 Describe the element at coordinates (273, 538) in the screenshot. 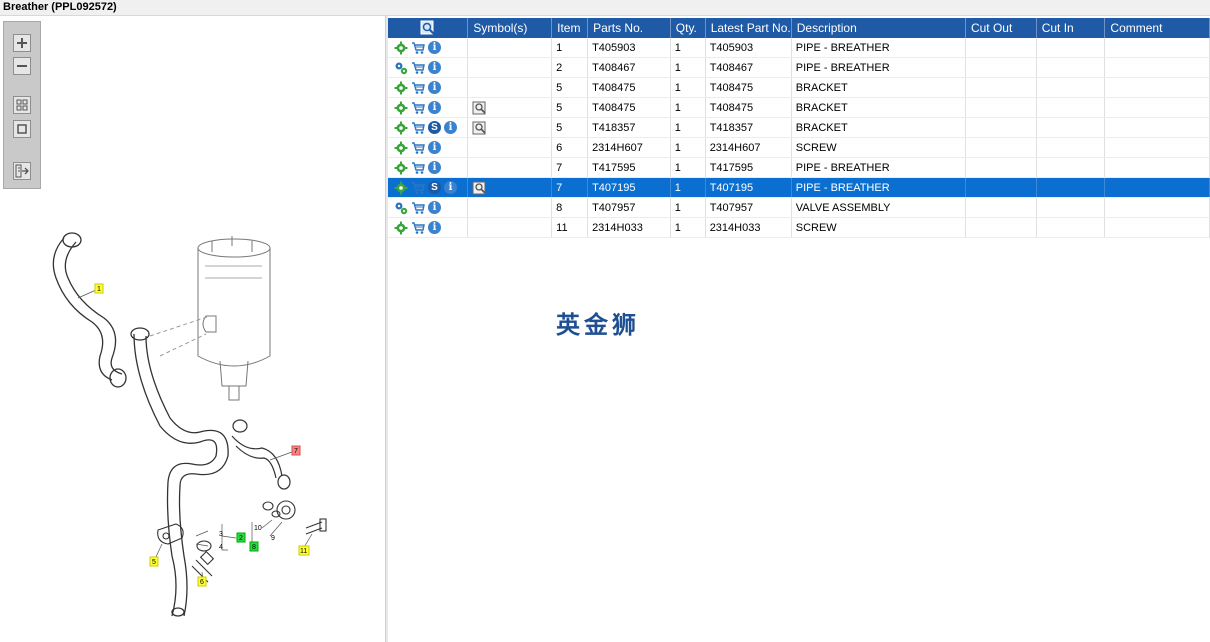

I see `callout-9: 9` at that location.